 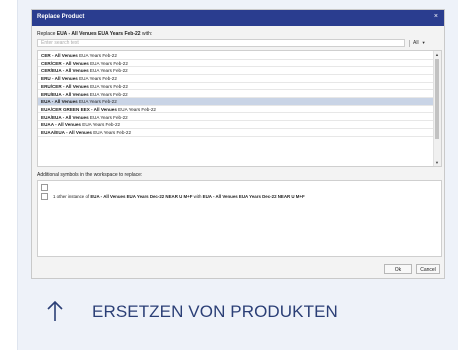 I want to click on product-row: CER/EUA - All Venues EUA Years Feb-22, so click(x=236, y=71).